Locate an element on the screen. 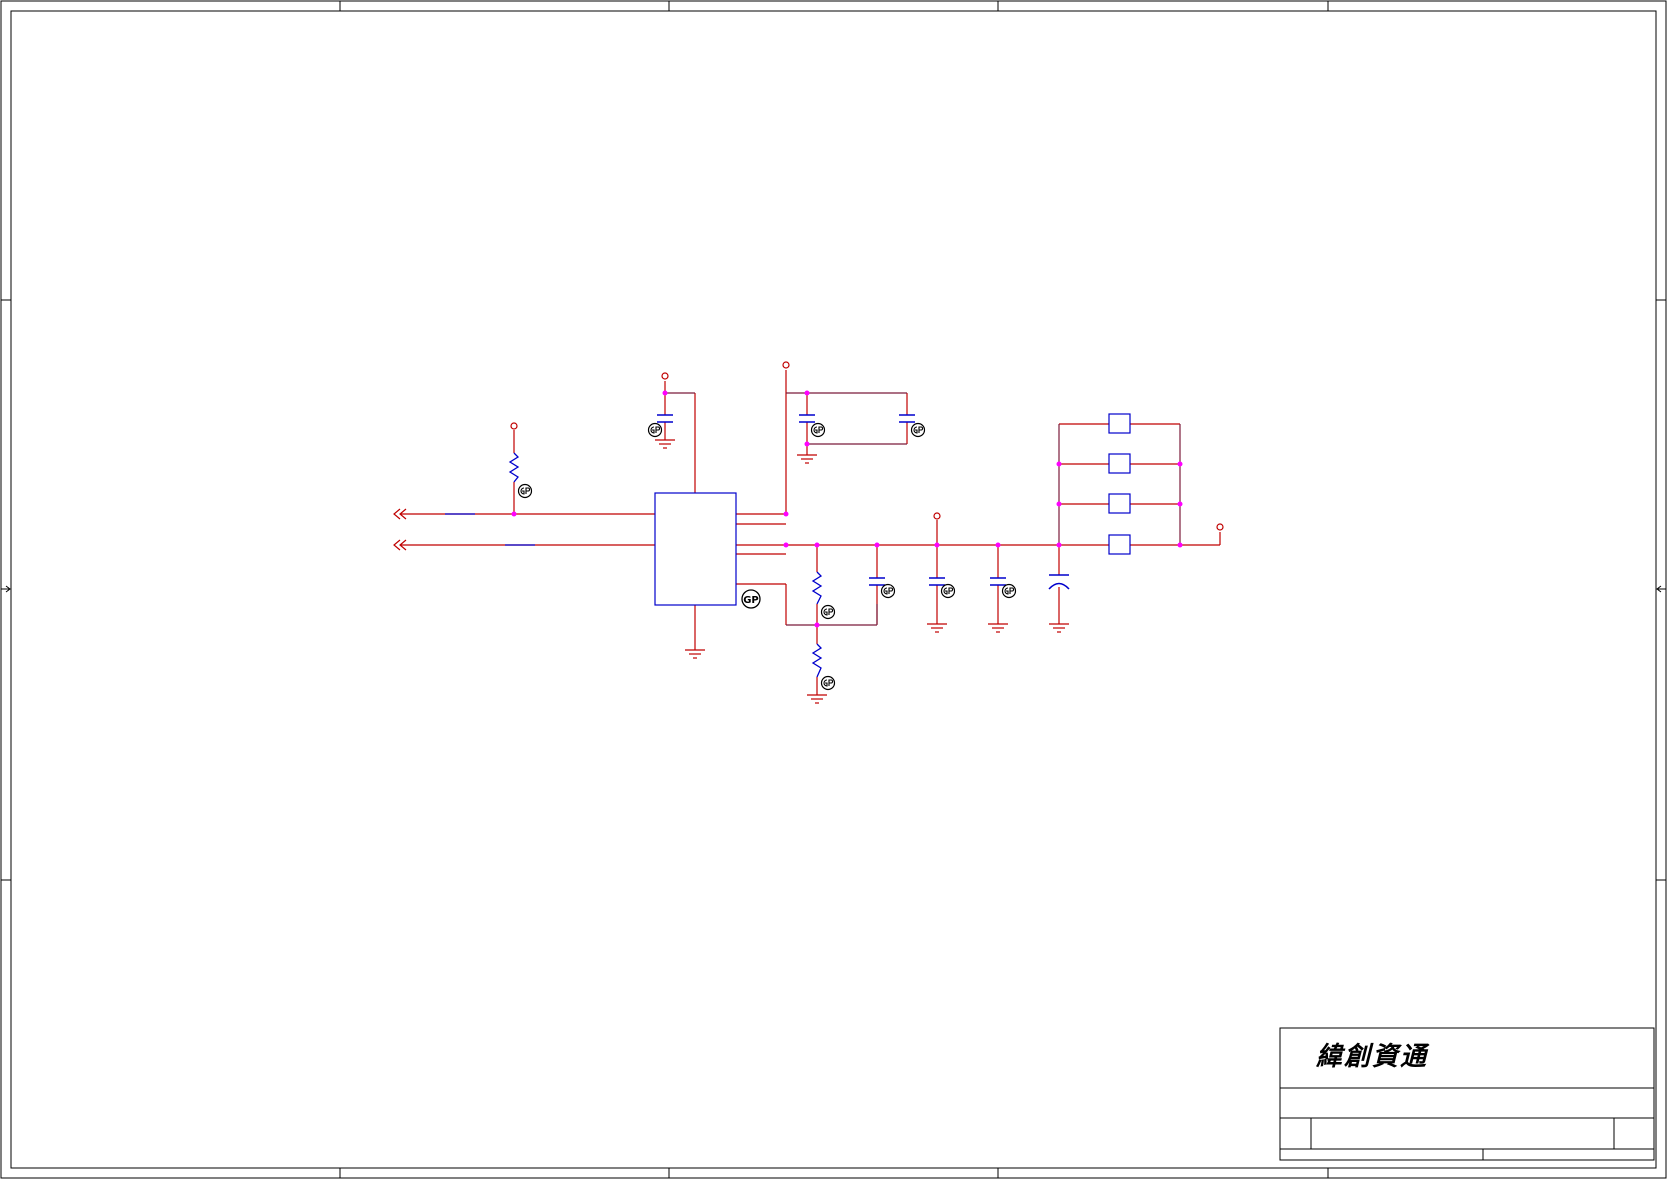 The height and width of the screenshot is (1179, 1667). input-arrows is located at coordinates (400, 529).